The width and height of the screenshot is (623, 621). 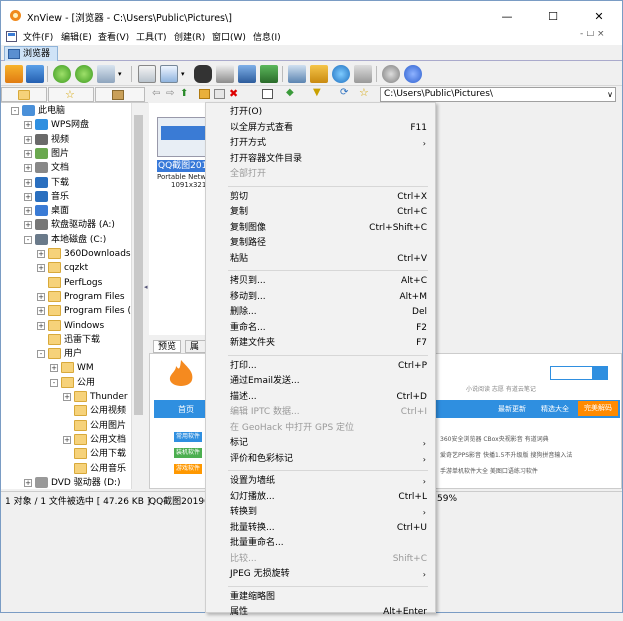 What do you see at coordinates (72, 340) in the screenshot?
I see `tree-item: 迅雷下载` at bounding box center [72, 340].